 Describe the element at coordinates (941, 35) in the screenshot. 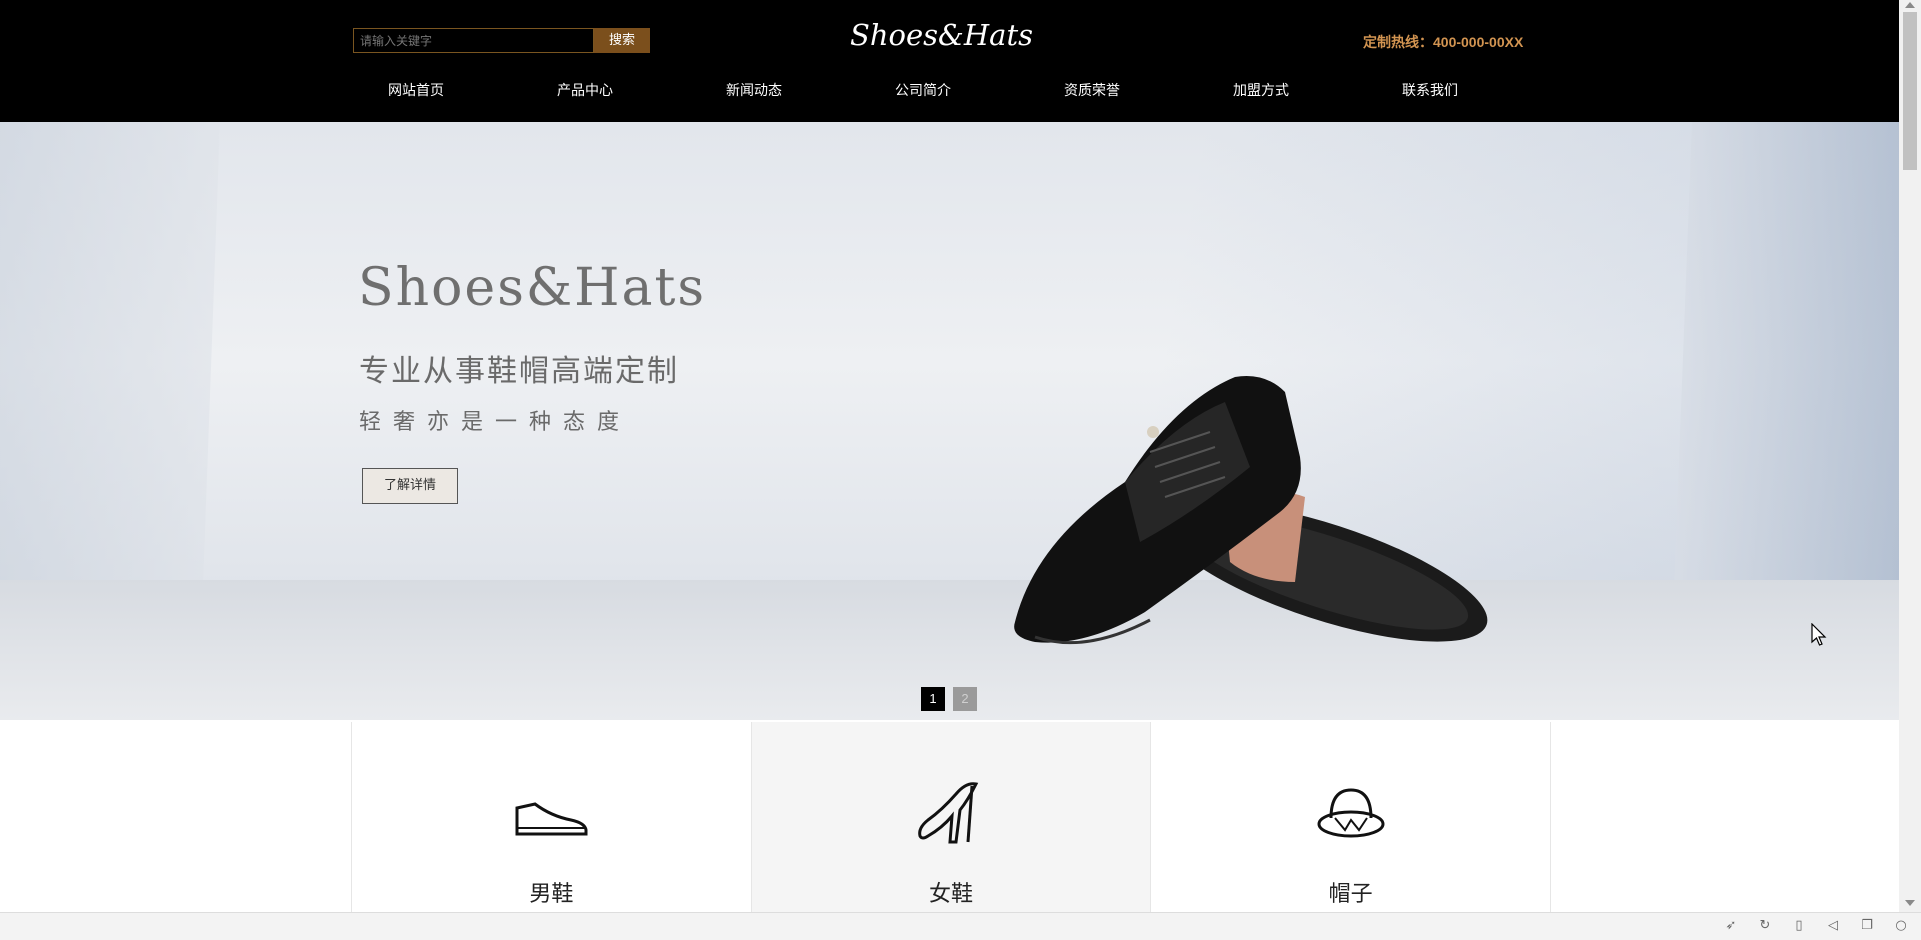

I see `site-logo: Shoes&Hats` at that location.